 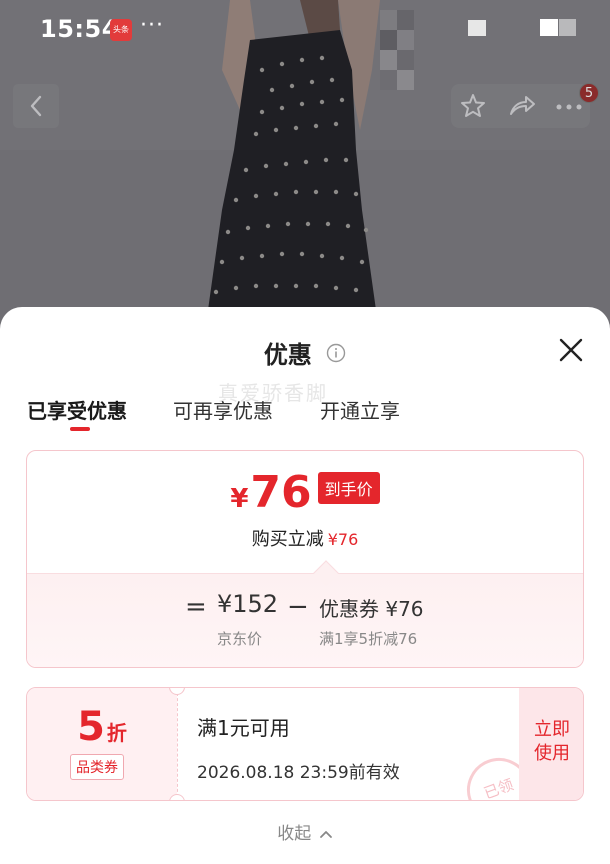 What do you see at coordinates (298, 607) in the screenshot?
I see `minus-sign: −` at bounding box center [298, 607].